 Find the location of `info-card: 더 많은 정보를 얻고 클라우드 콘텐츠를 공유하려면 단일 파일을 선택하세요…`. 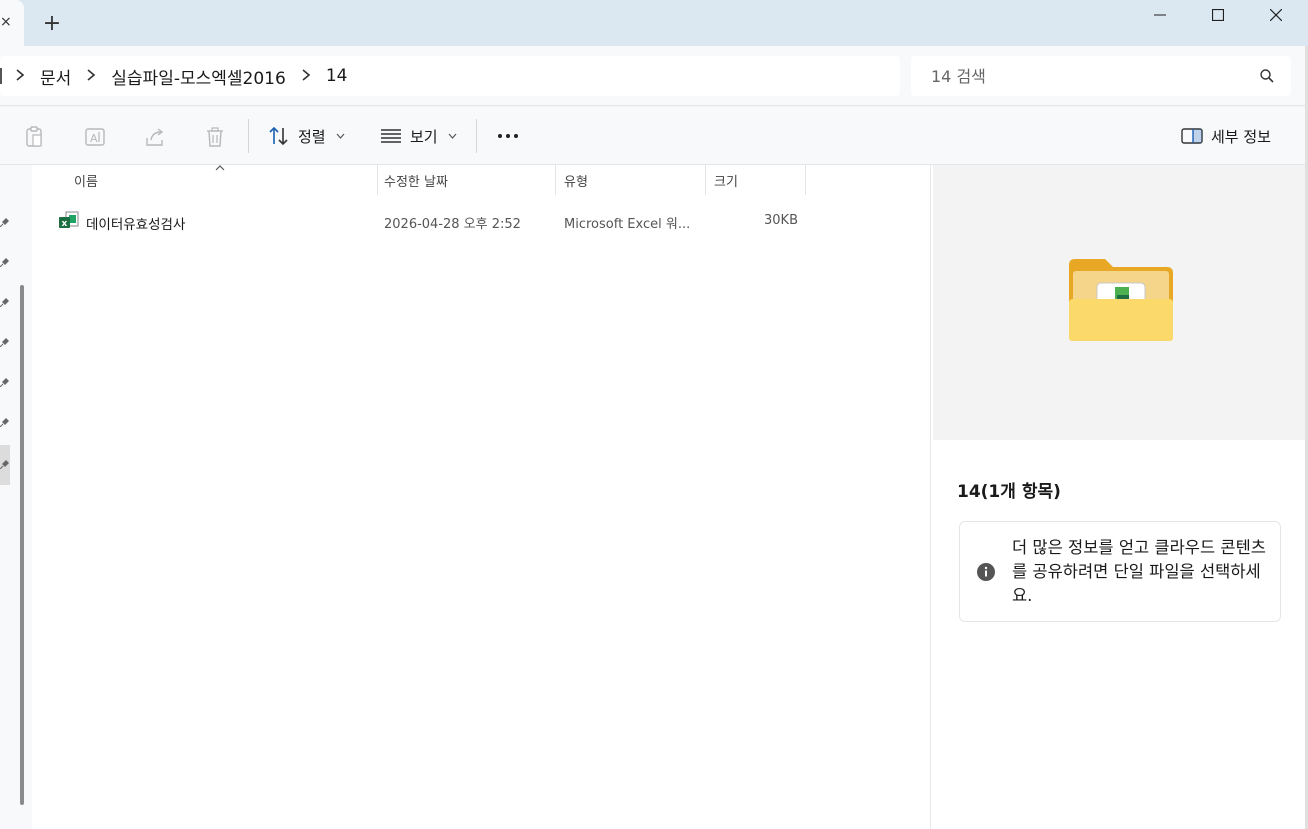

info-card: 더 많은 정보를 얻고 클라우드 콘텐츠를 공유하려면 단일 파일을 선택하세요… is located at coordinates (1120, 571).